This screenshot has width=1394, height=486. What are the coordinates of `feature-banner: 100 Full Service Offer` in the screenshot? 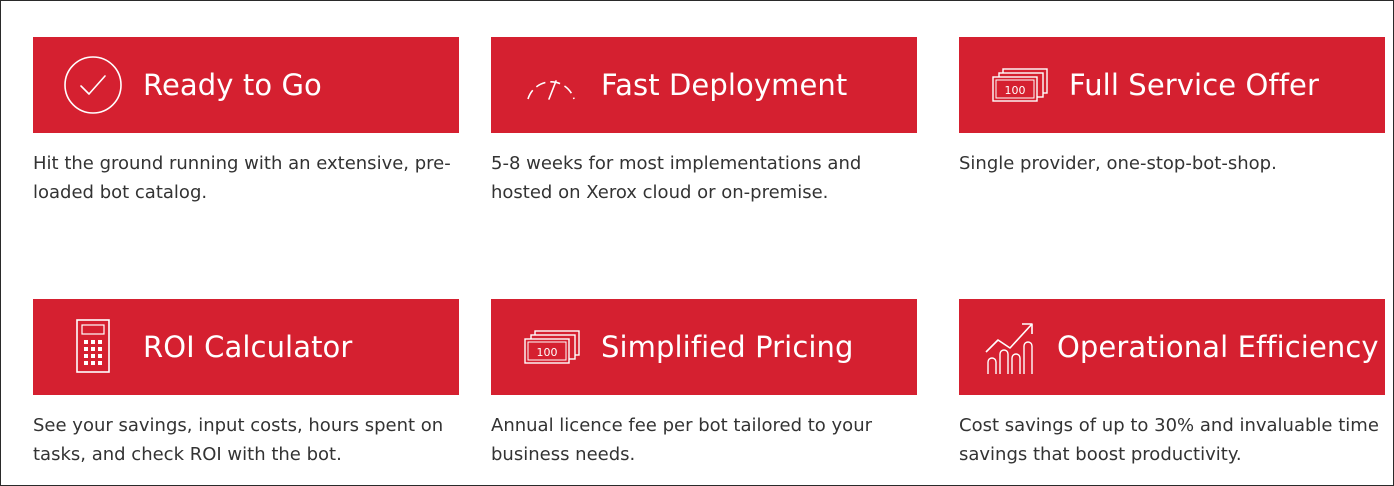 It's located at (1172, 85).